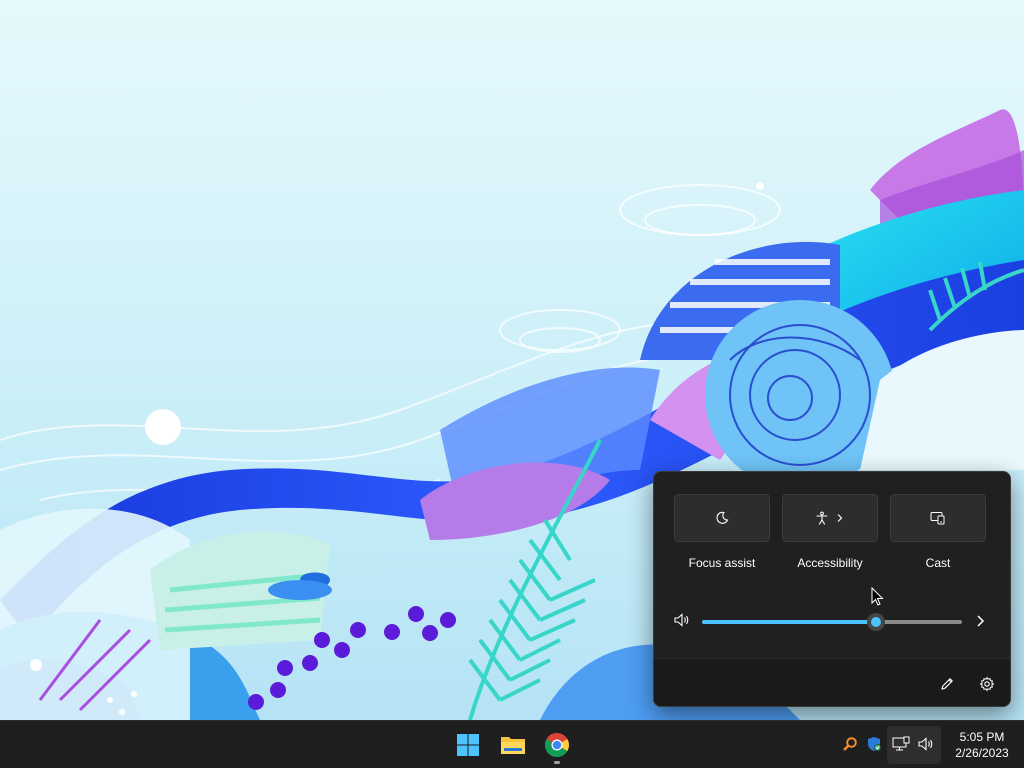  What do you see at coordinates (874, 744) in the screenshot?
I see `security-shield-icon` at bounding box center [874, 744].